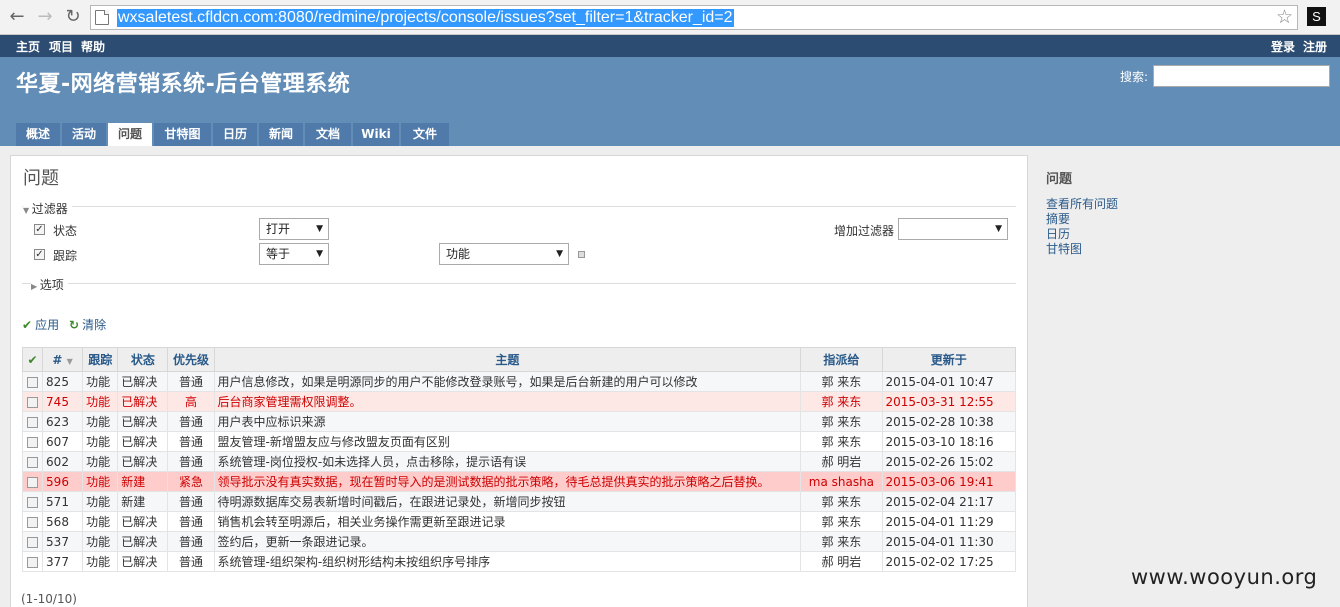 The width and height of the screenshot is (1340, 607). I want to click on issue-id: 537, so click(63, 541).